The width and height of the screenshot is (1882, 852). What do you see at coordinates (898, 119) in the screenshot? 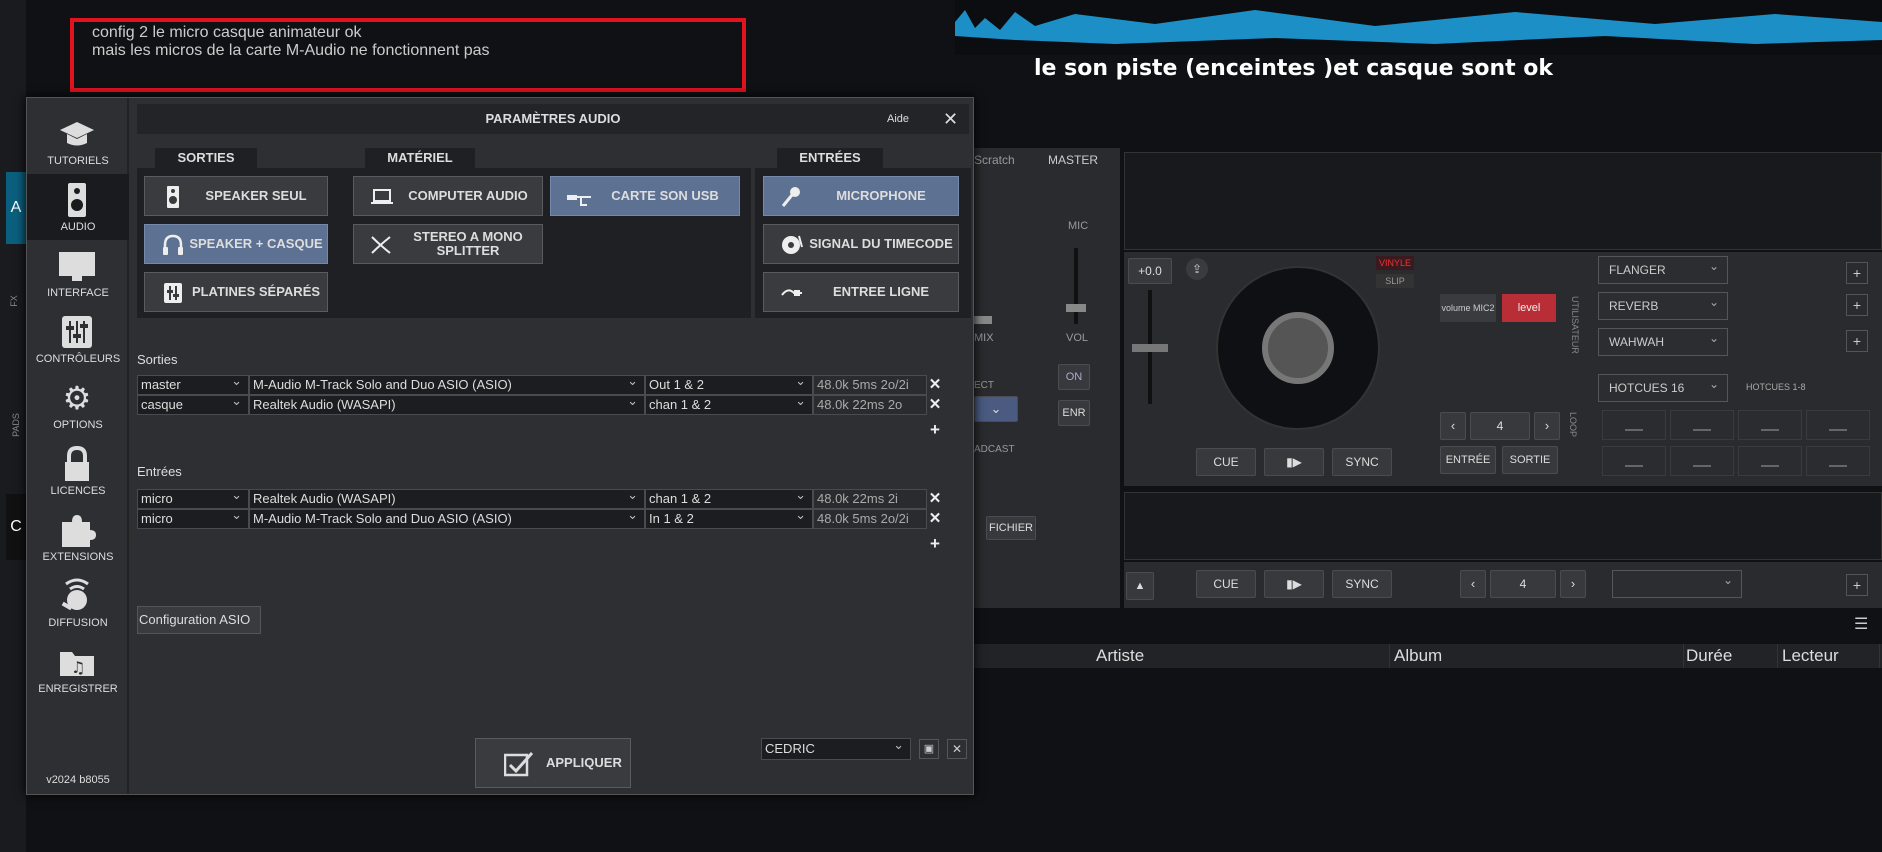
I see `help-button: Aide` at bounding box center [898, 119].